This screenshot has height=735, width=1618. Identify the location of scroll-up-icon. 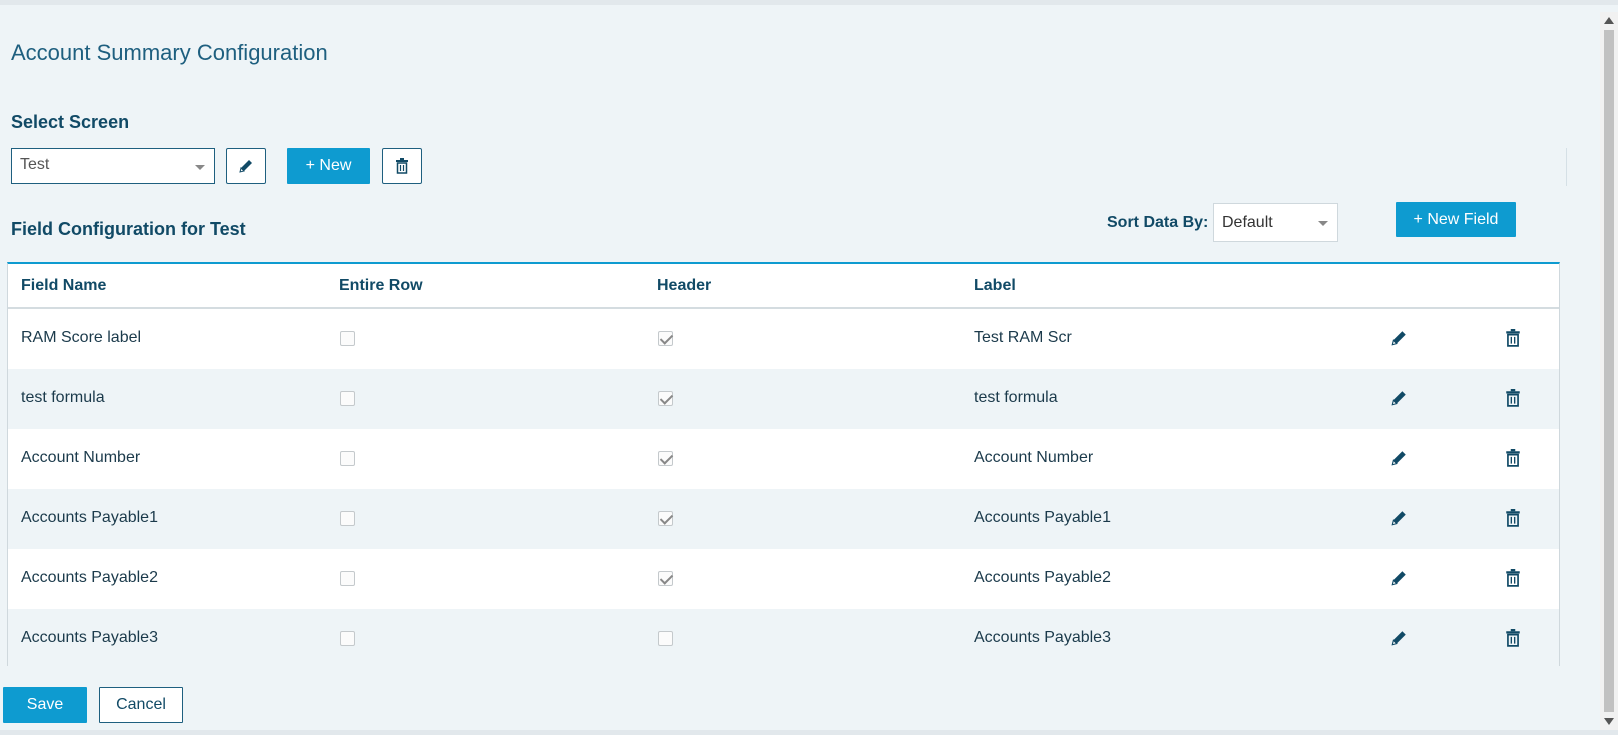
(1609, 20).